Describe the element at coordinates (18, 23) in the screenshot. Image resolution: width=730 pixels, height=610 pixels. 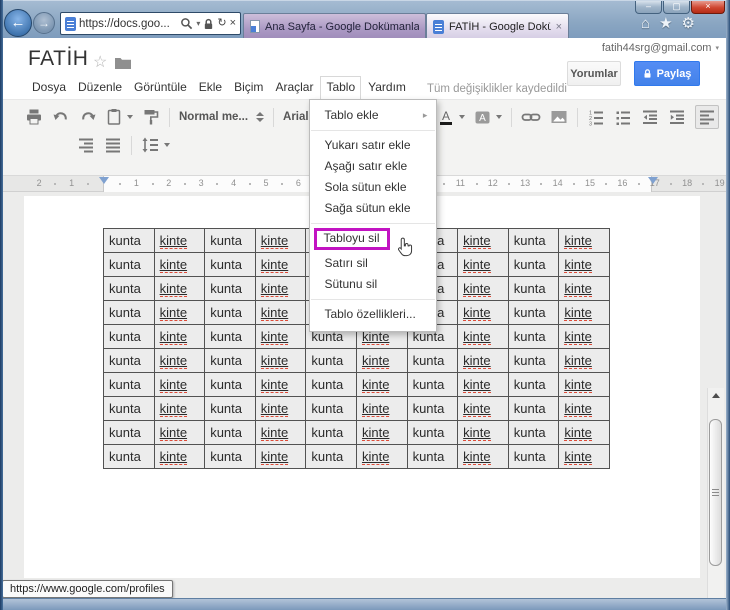
I see `back-button: ←` at that location.